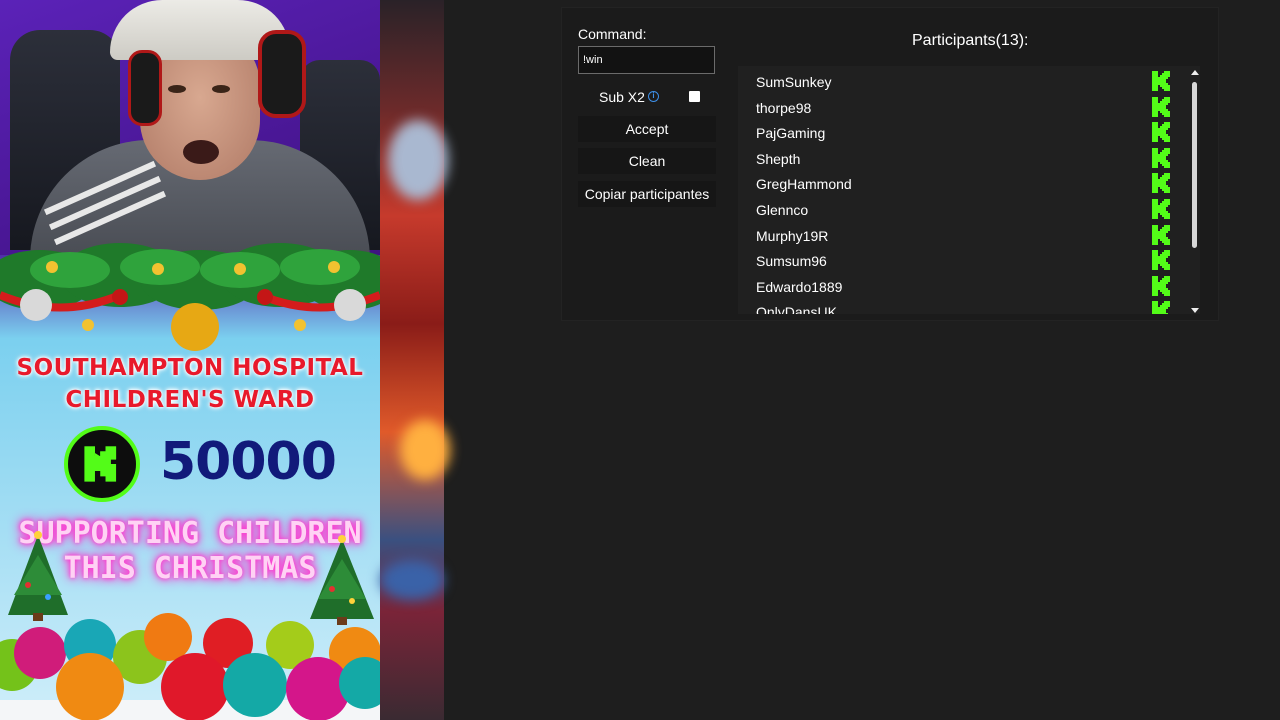  What do you see at coordinates (958, 183) in the screenshot?
I see `participant-row: GregHammond` at bounding box center [958, 183].